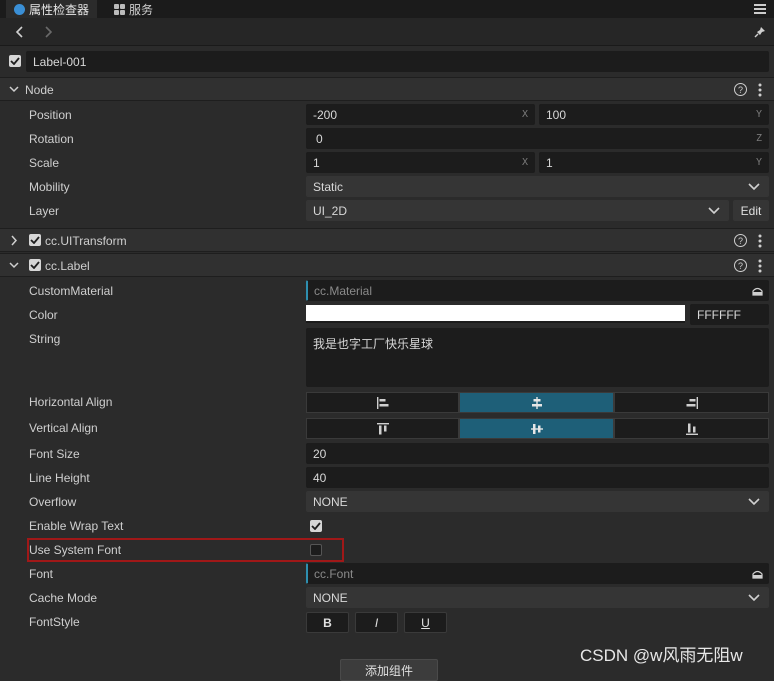 The height and width of the screenshot is (681, 774). What do you see at coordinates (397, 61) in the screenshot?
I see `node-name-input: Label-001` at bounding box center [397, 61].